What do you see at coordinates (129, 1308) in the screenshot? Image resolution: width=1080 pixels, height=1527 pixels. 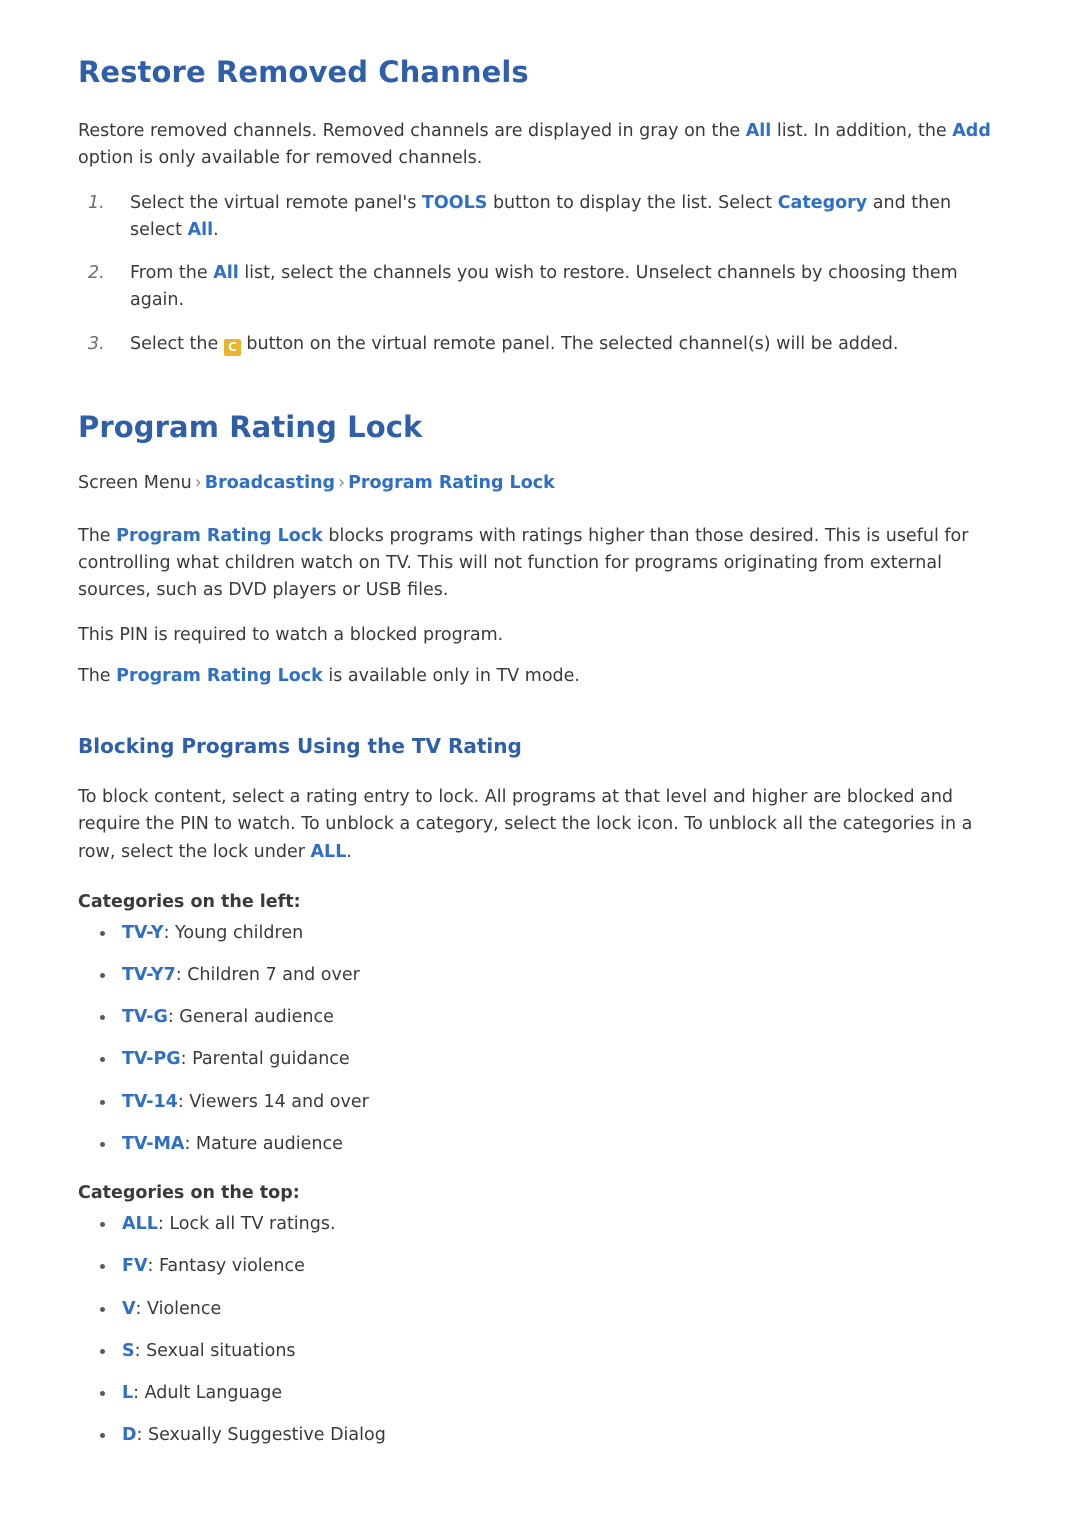 I see `rating-code: V` at bounding box center [129, 1308].